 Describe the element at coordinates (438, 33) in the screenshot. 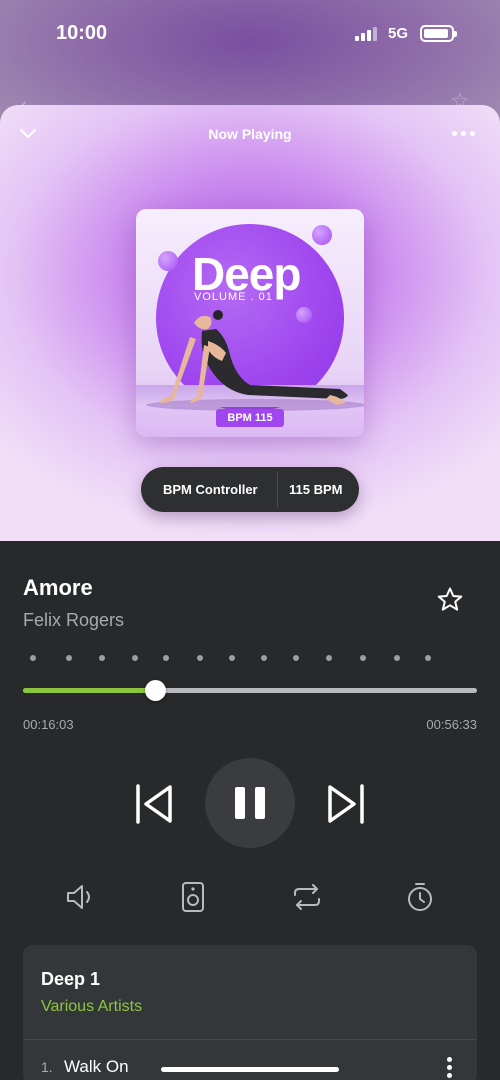

I see `battery-icon` at that location.